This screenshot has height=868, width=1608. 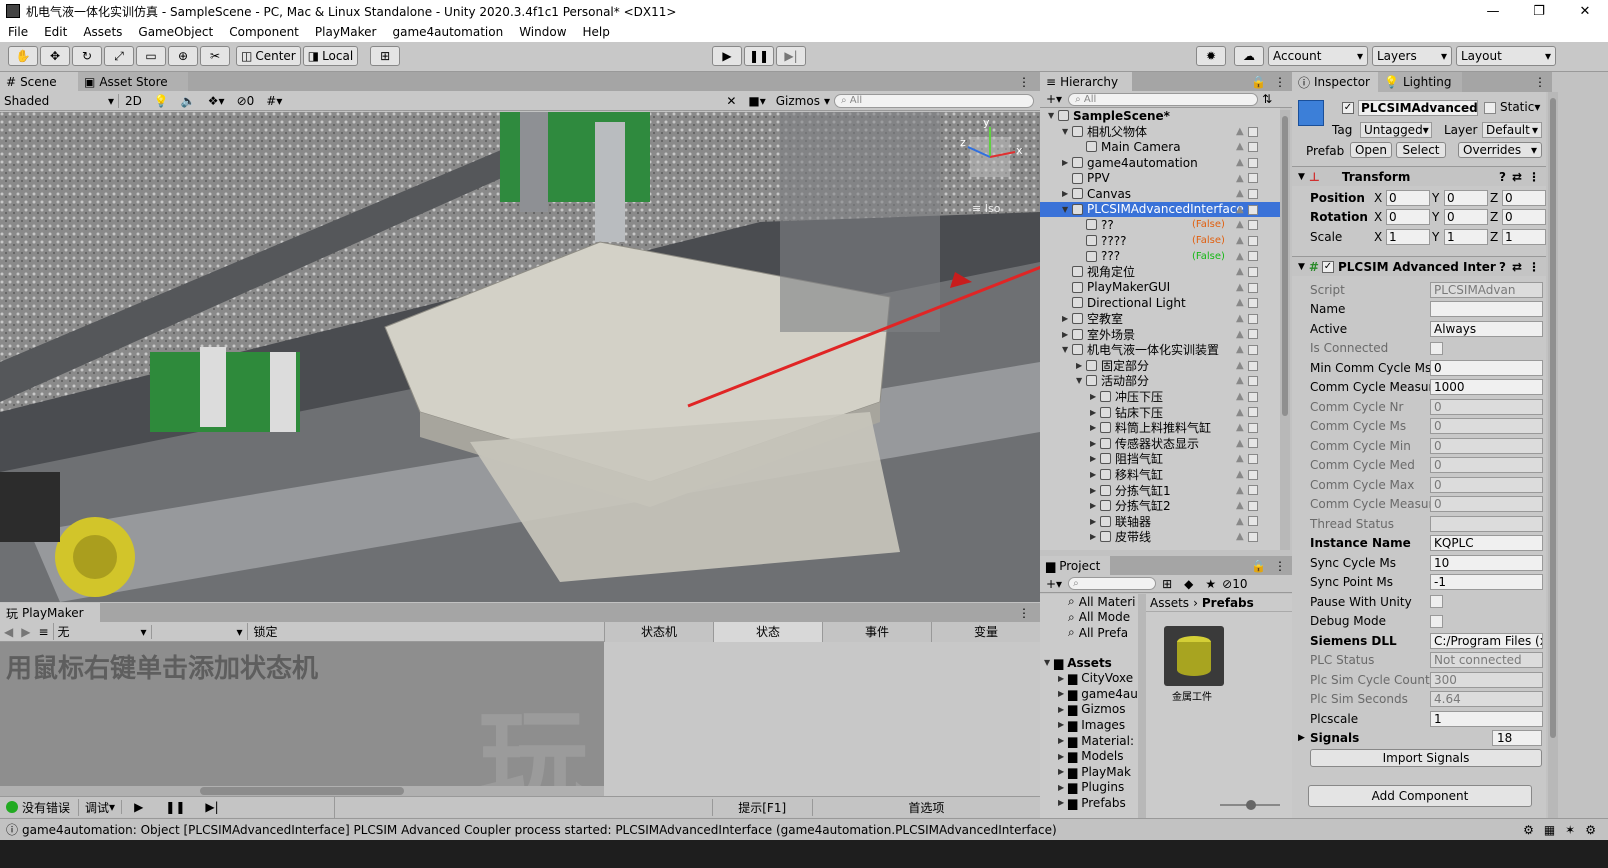 I want to click on add-component-button: Add Component, so click(x=1420, y=796).